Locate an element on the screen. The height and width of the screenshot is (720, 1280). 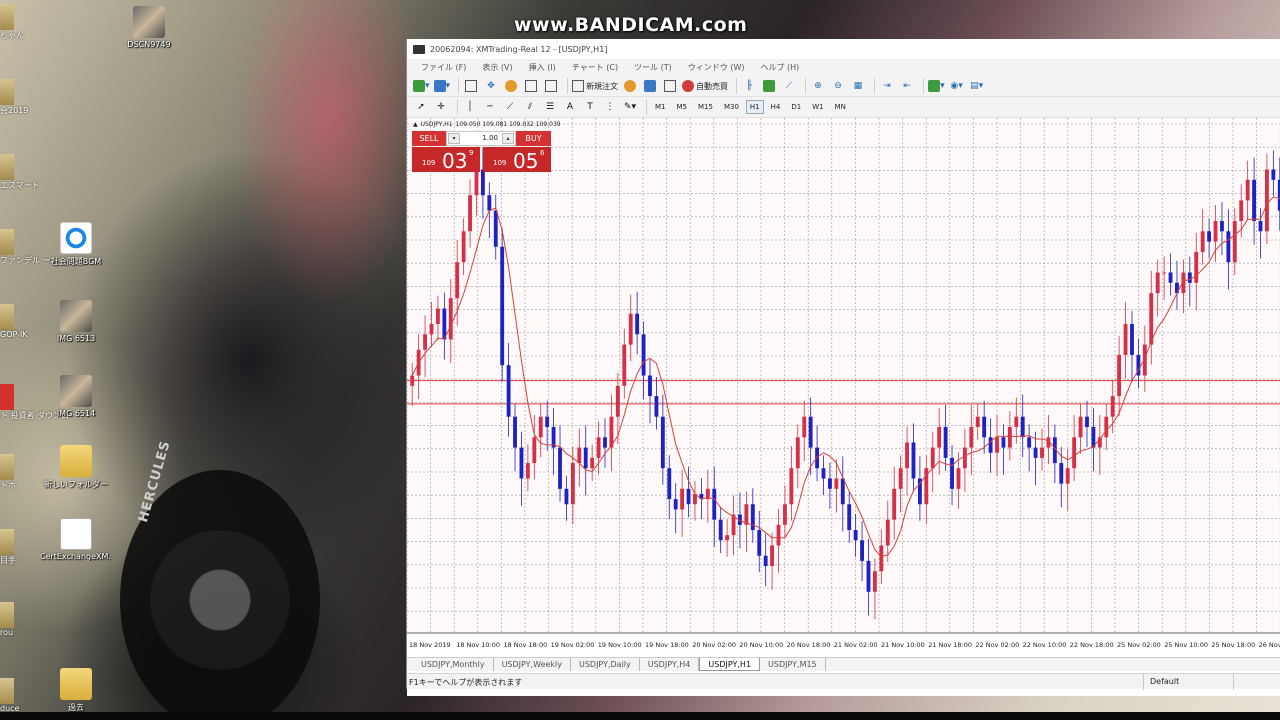
horizontal-line-tool-button: ─ is located at coordinates (490, 107).